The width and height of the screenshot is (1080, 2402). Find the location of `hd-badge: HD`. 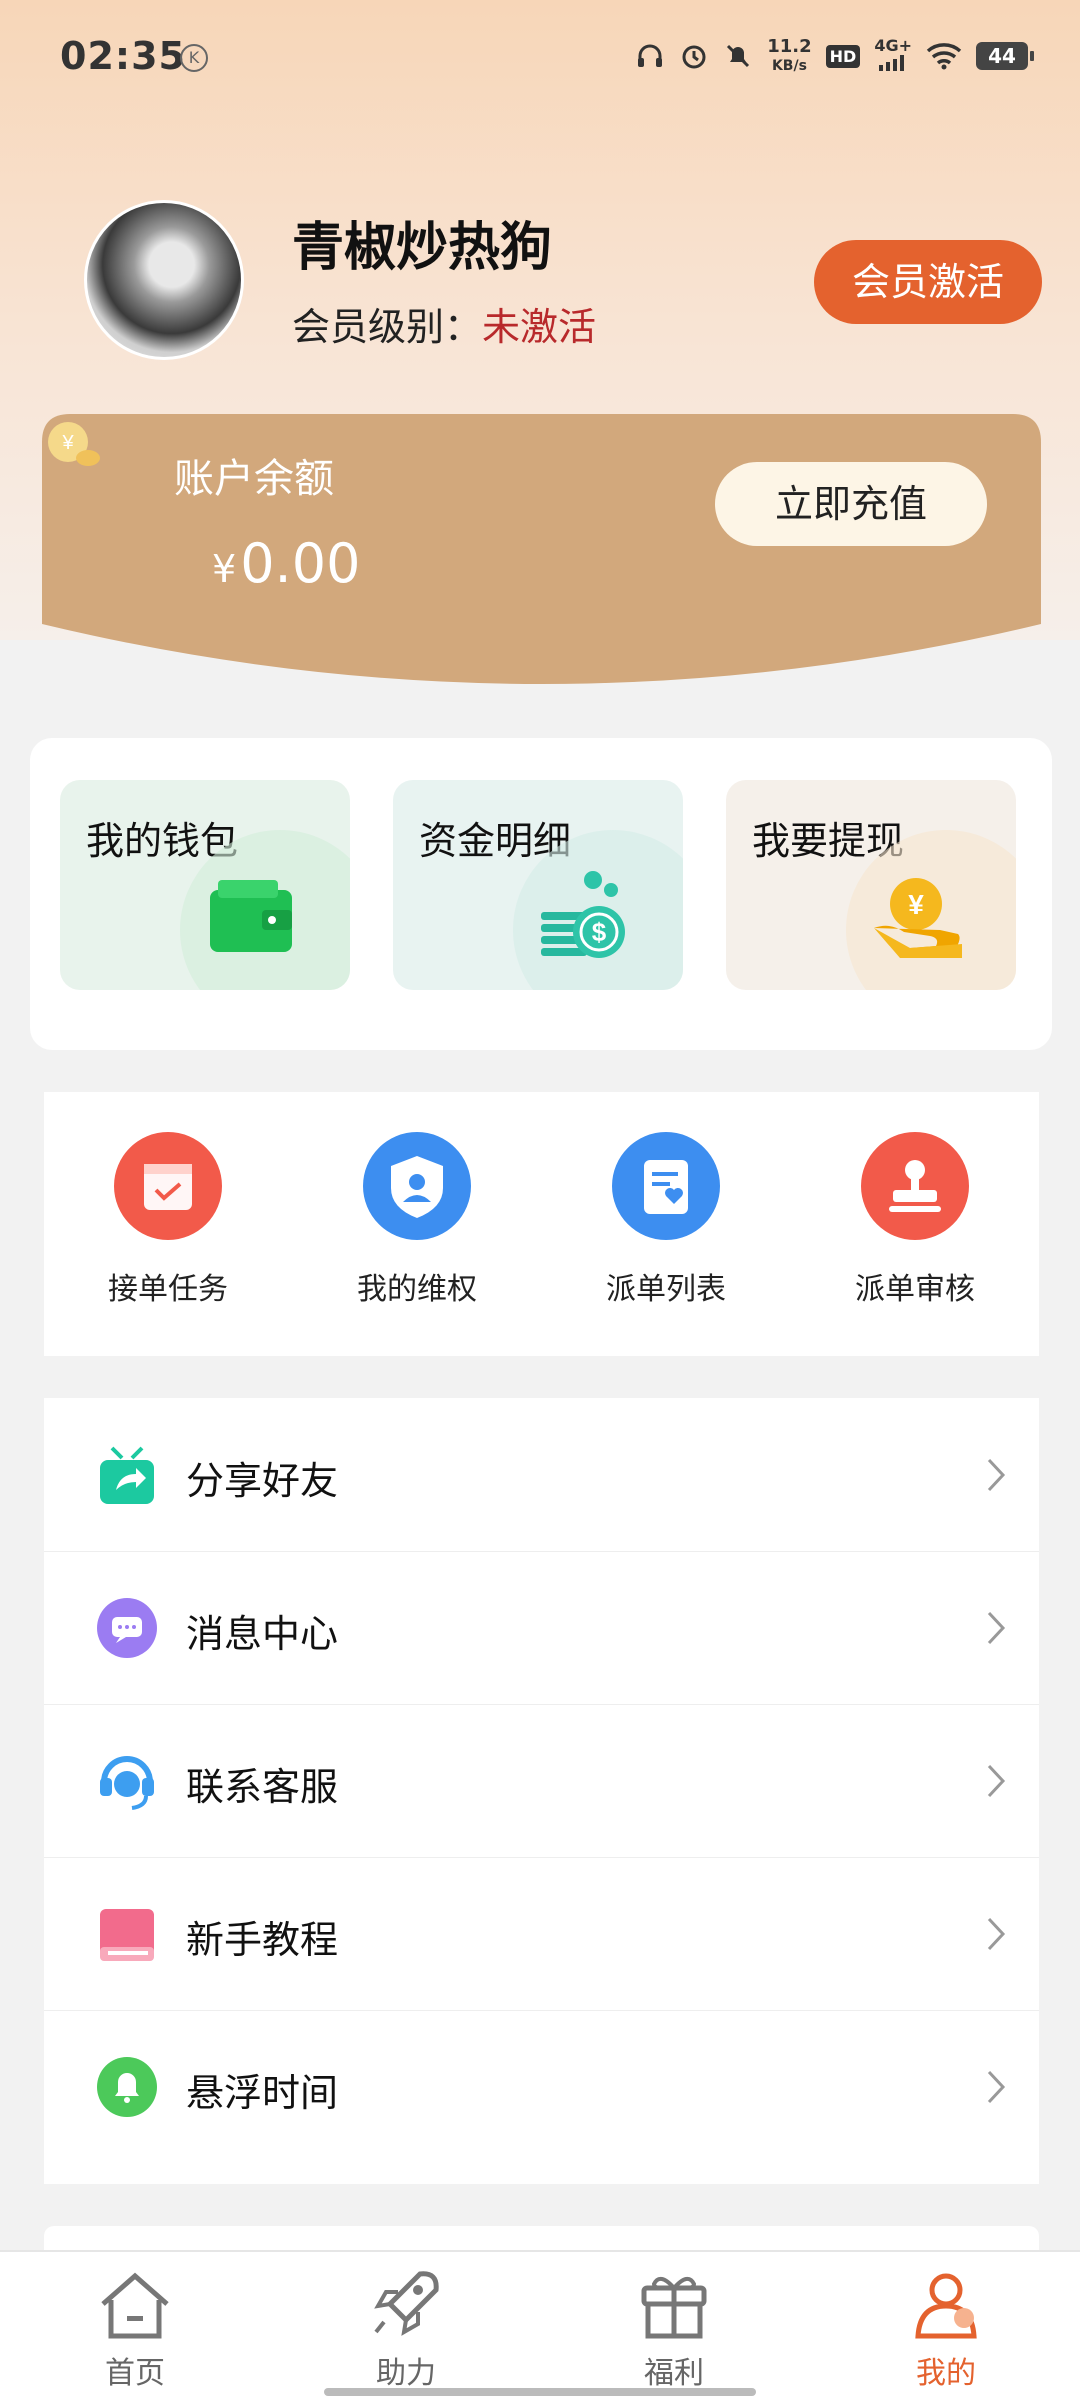

hd-badge: HD is located at coordinates (843, 56).